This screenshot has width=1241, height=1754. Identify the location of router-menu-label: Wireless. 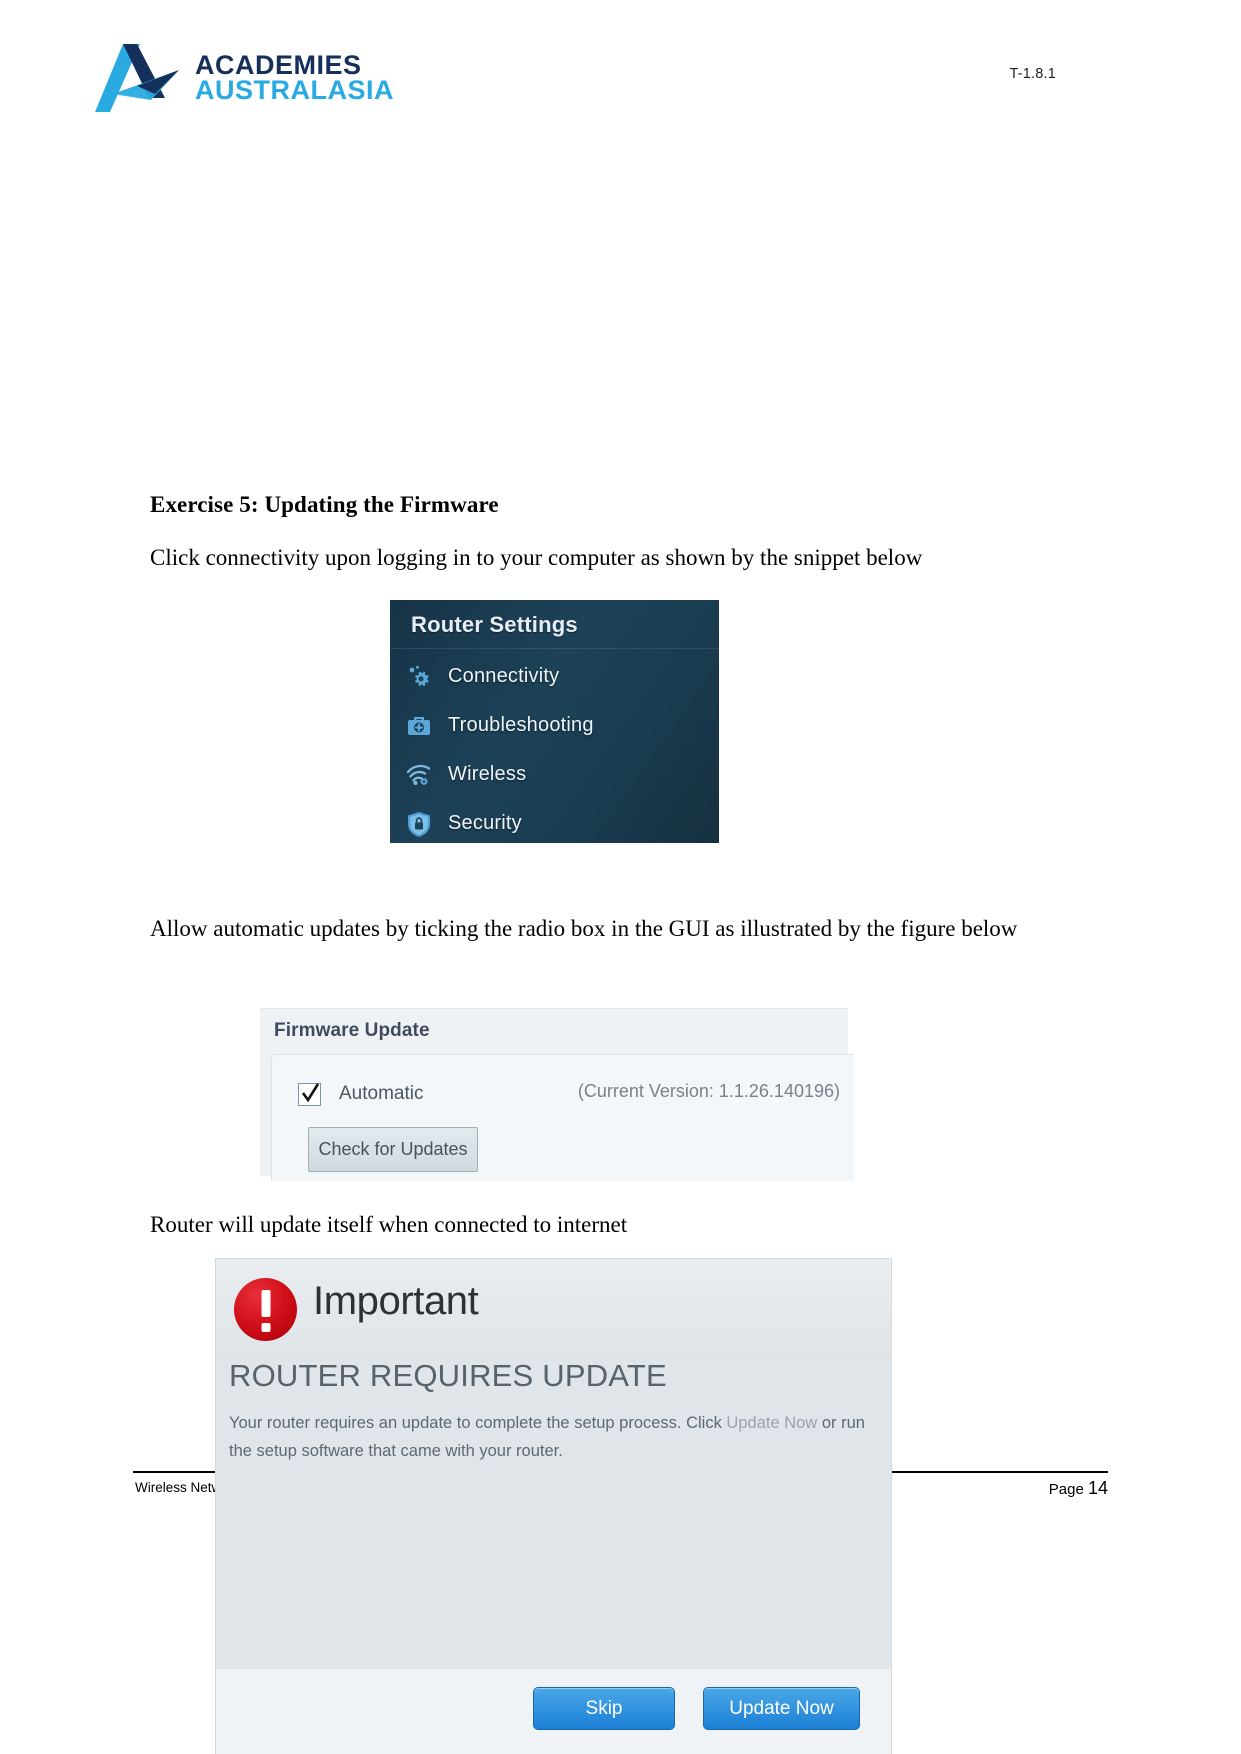
(487, 774).